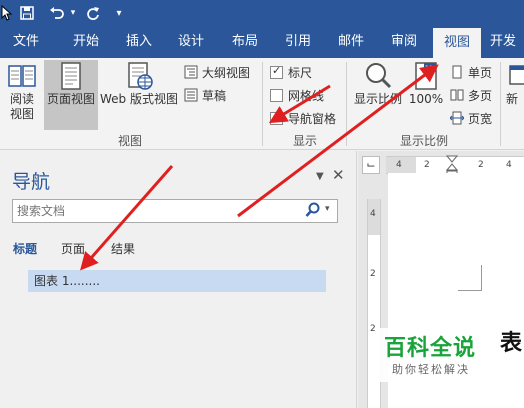 The height and width of the screenshot is (408, 524). I want to click on watermark-logo: 百科全说 助你轻松解决, so click(434, 355).